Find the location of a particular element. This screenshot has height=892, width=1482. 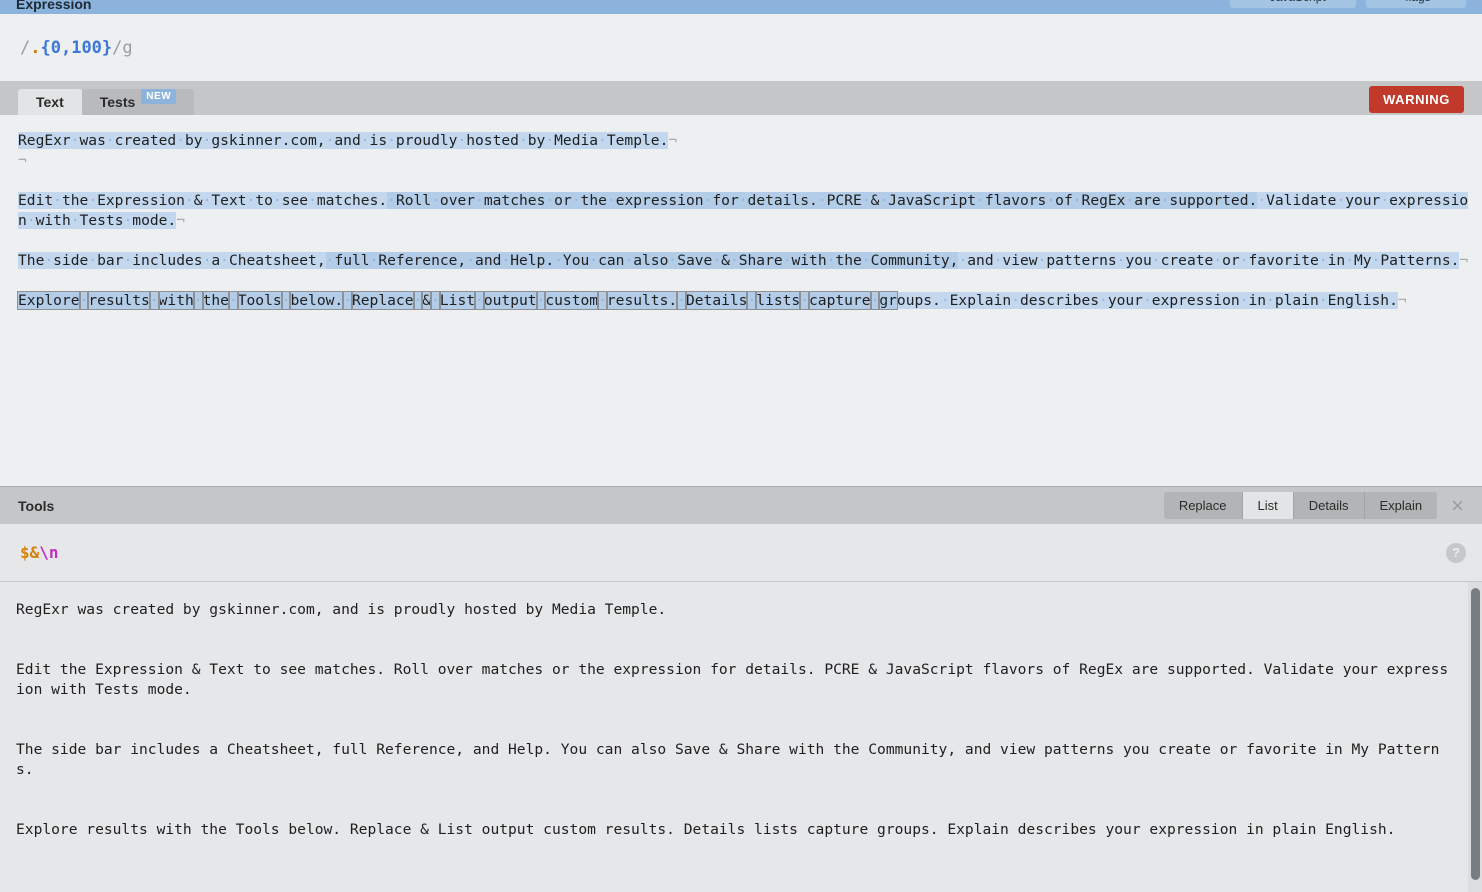

match-token: Help. is located at coordinates (532, 260).